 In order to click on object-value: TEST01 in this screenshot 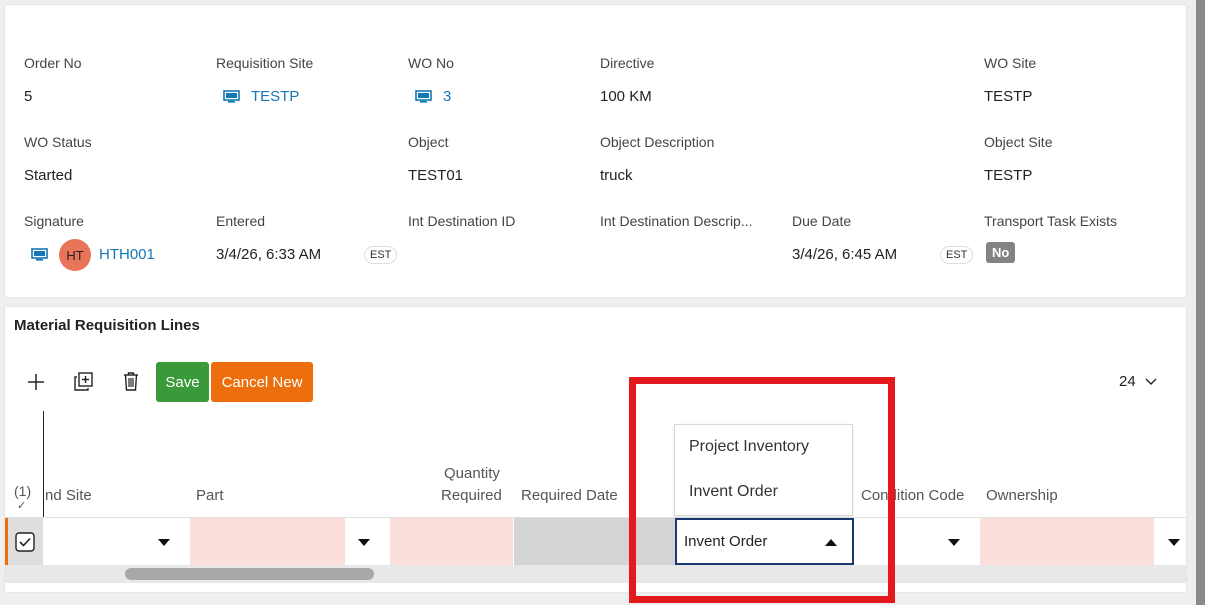, I will do `click(436, 175)`.